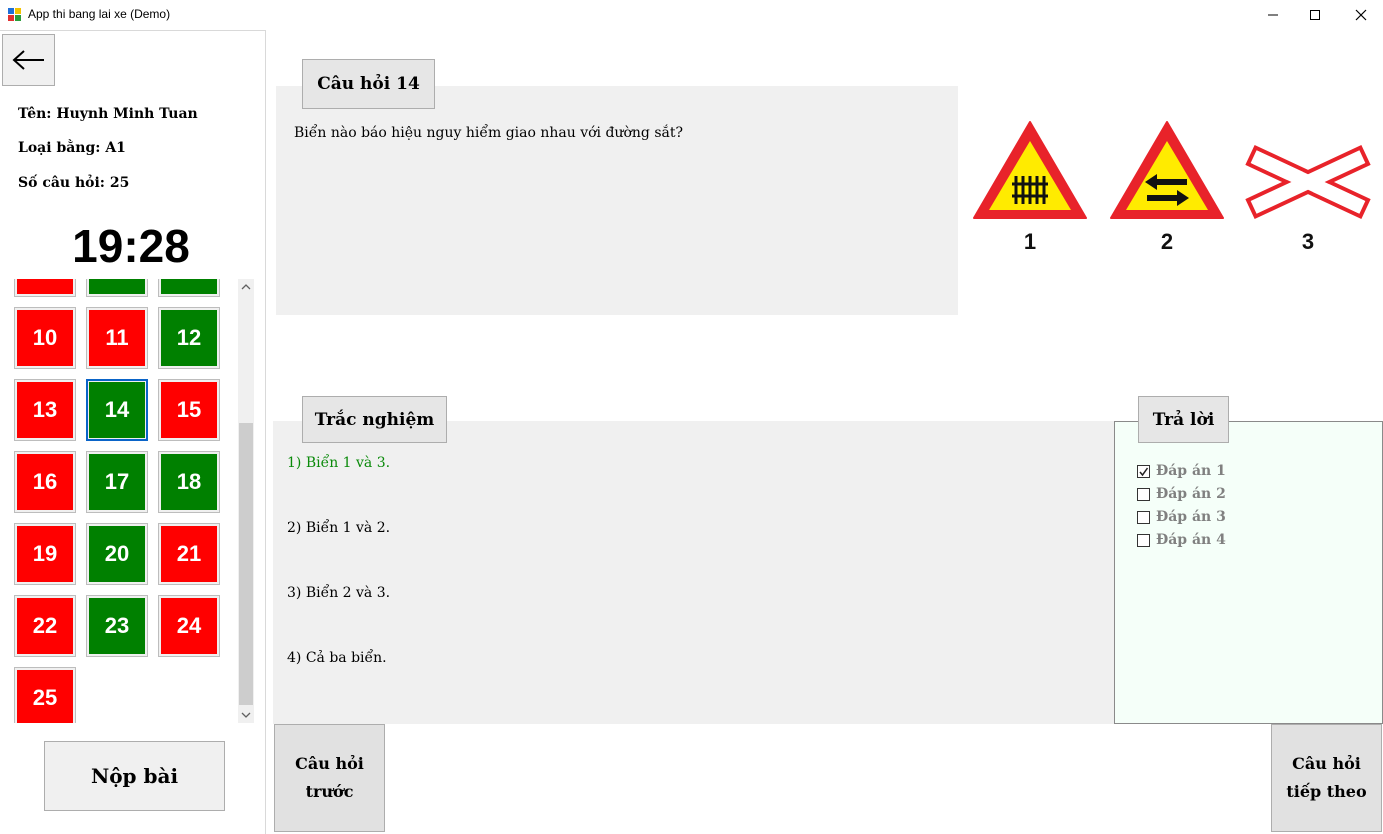  I want to click on student-name: Tên: Huynh Minh Tuan, so click(108, 114).